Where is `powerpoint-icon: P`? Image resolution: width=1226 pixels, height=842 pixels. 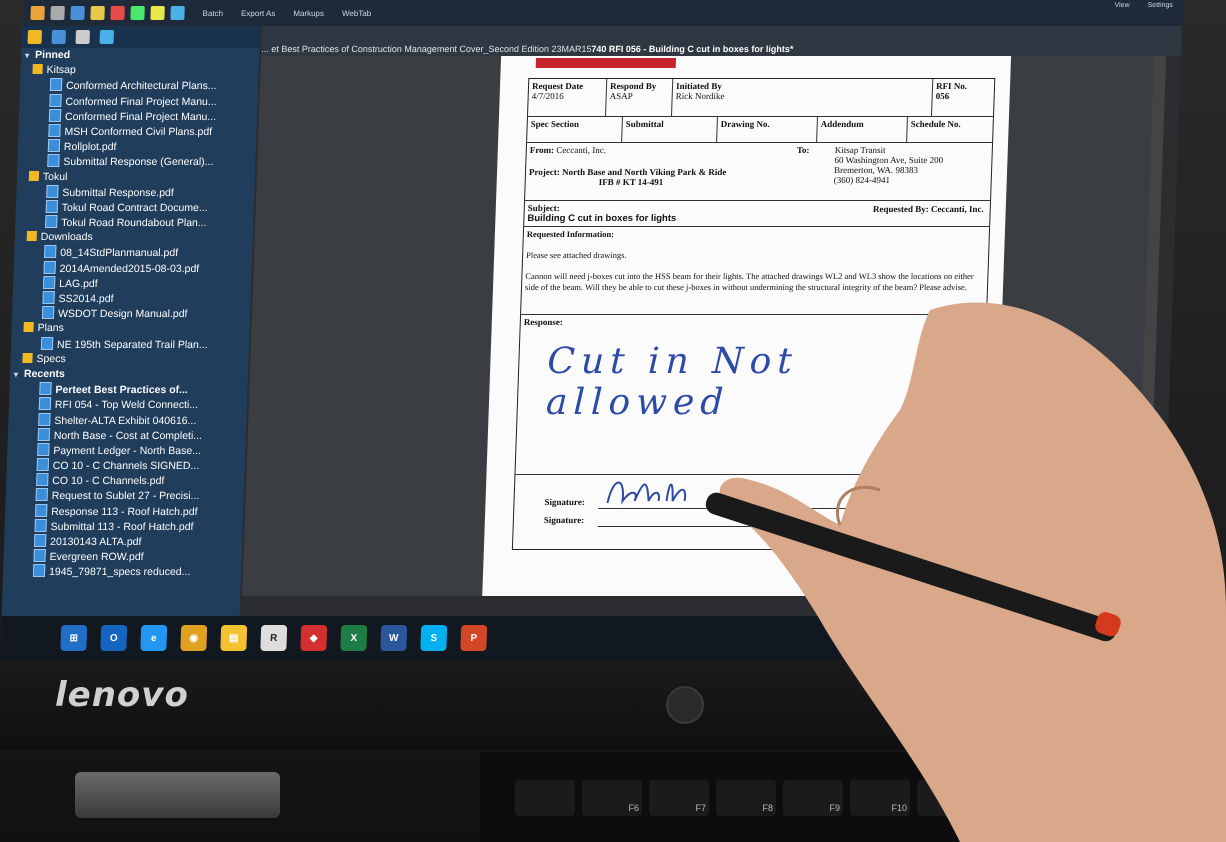 powerpoint-icon: P is located at coordinates (474, 638).